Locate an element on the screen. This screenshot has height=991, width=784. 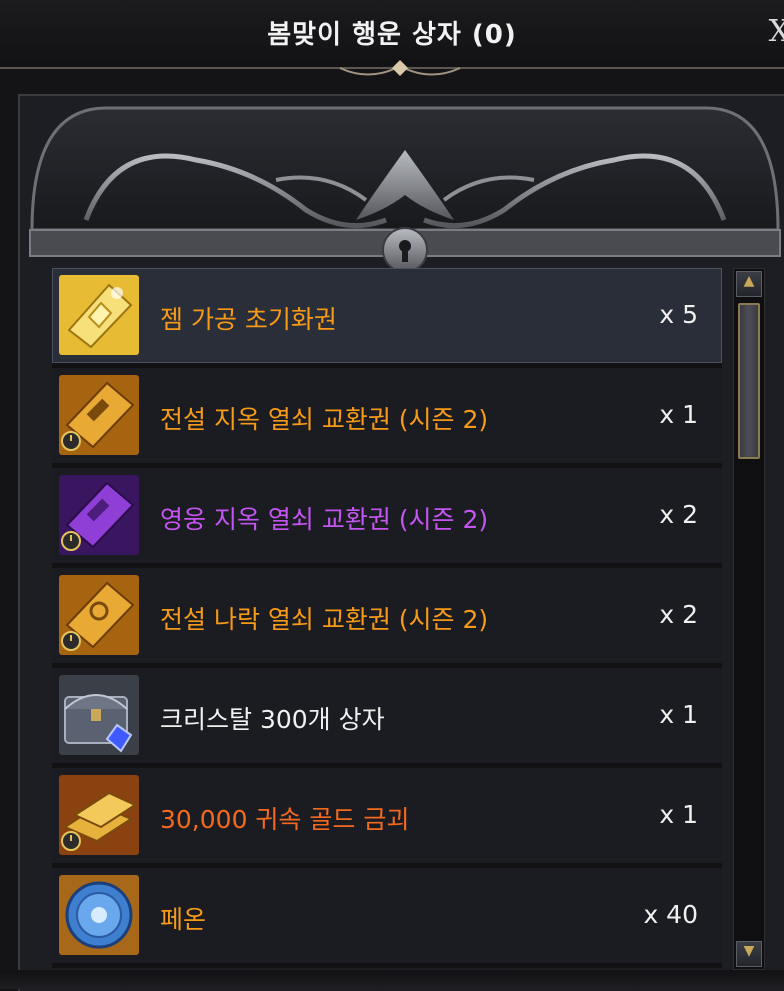
list-item: 전설 나락 열쇠 교환권 (시즌 2) x 2 is located at coordinates (387, 618).